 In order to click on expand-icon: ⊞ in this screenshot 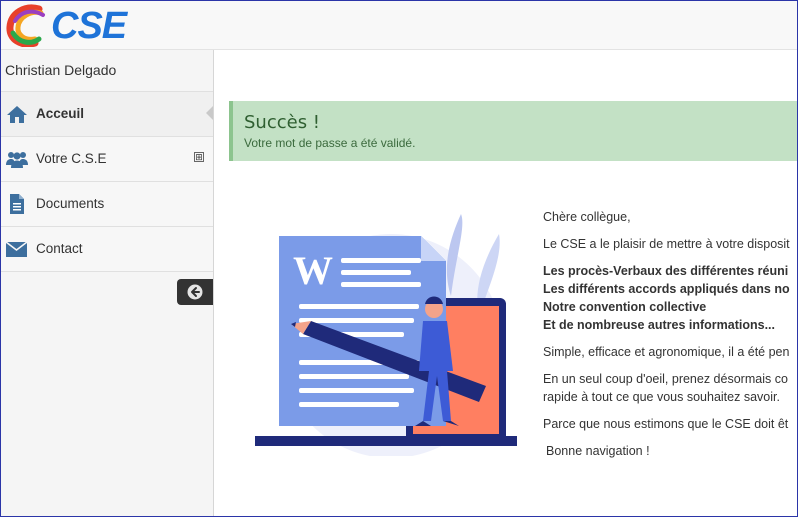, I will do `click(199, 157)`.